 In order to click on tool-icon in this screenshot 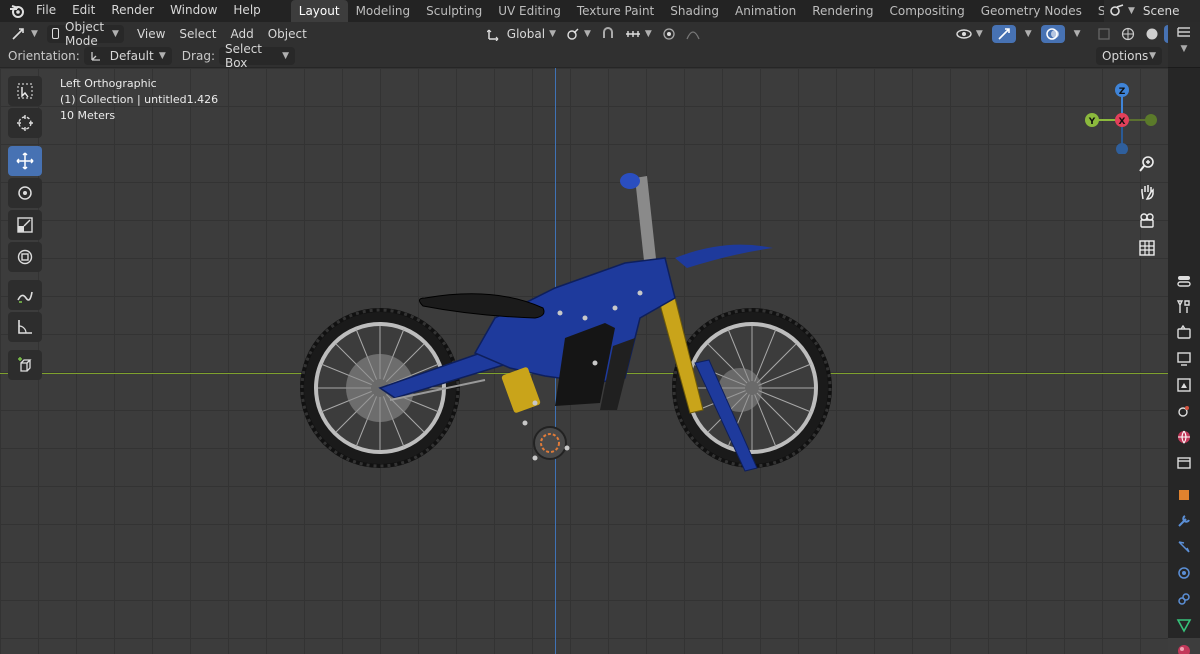, I will do `click(1184, 307)`.